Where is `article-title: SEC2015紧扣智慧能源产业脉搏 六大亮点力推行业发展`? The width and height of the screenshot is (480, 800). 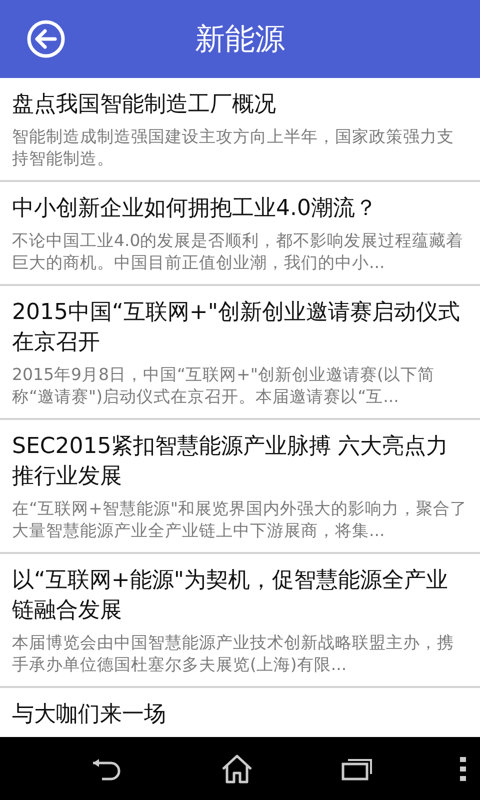
article-title: SEC2015紧扣智慧能源产业脉搏 六大亮点力推行业发展 is located at coordinates (231, 462).